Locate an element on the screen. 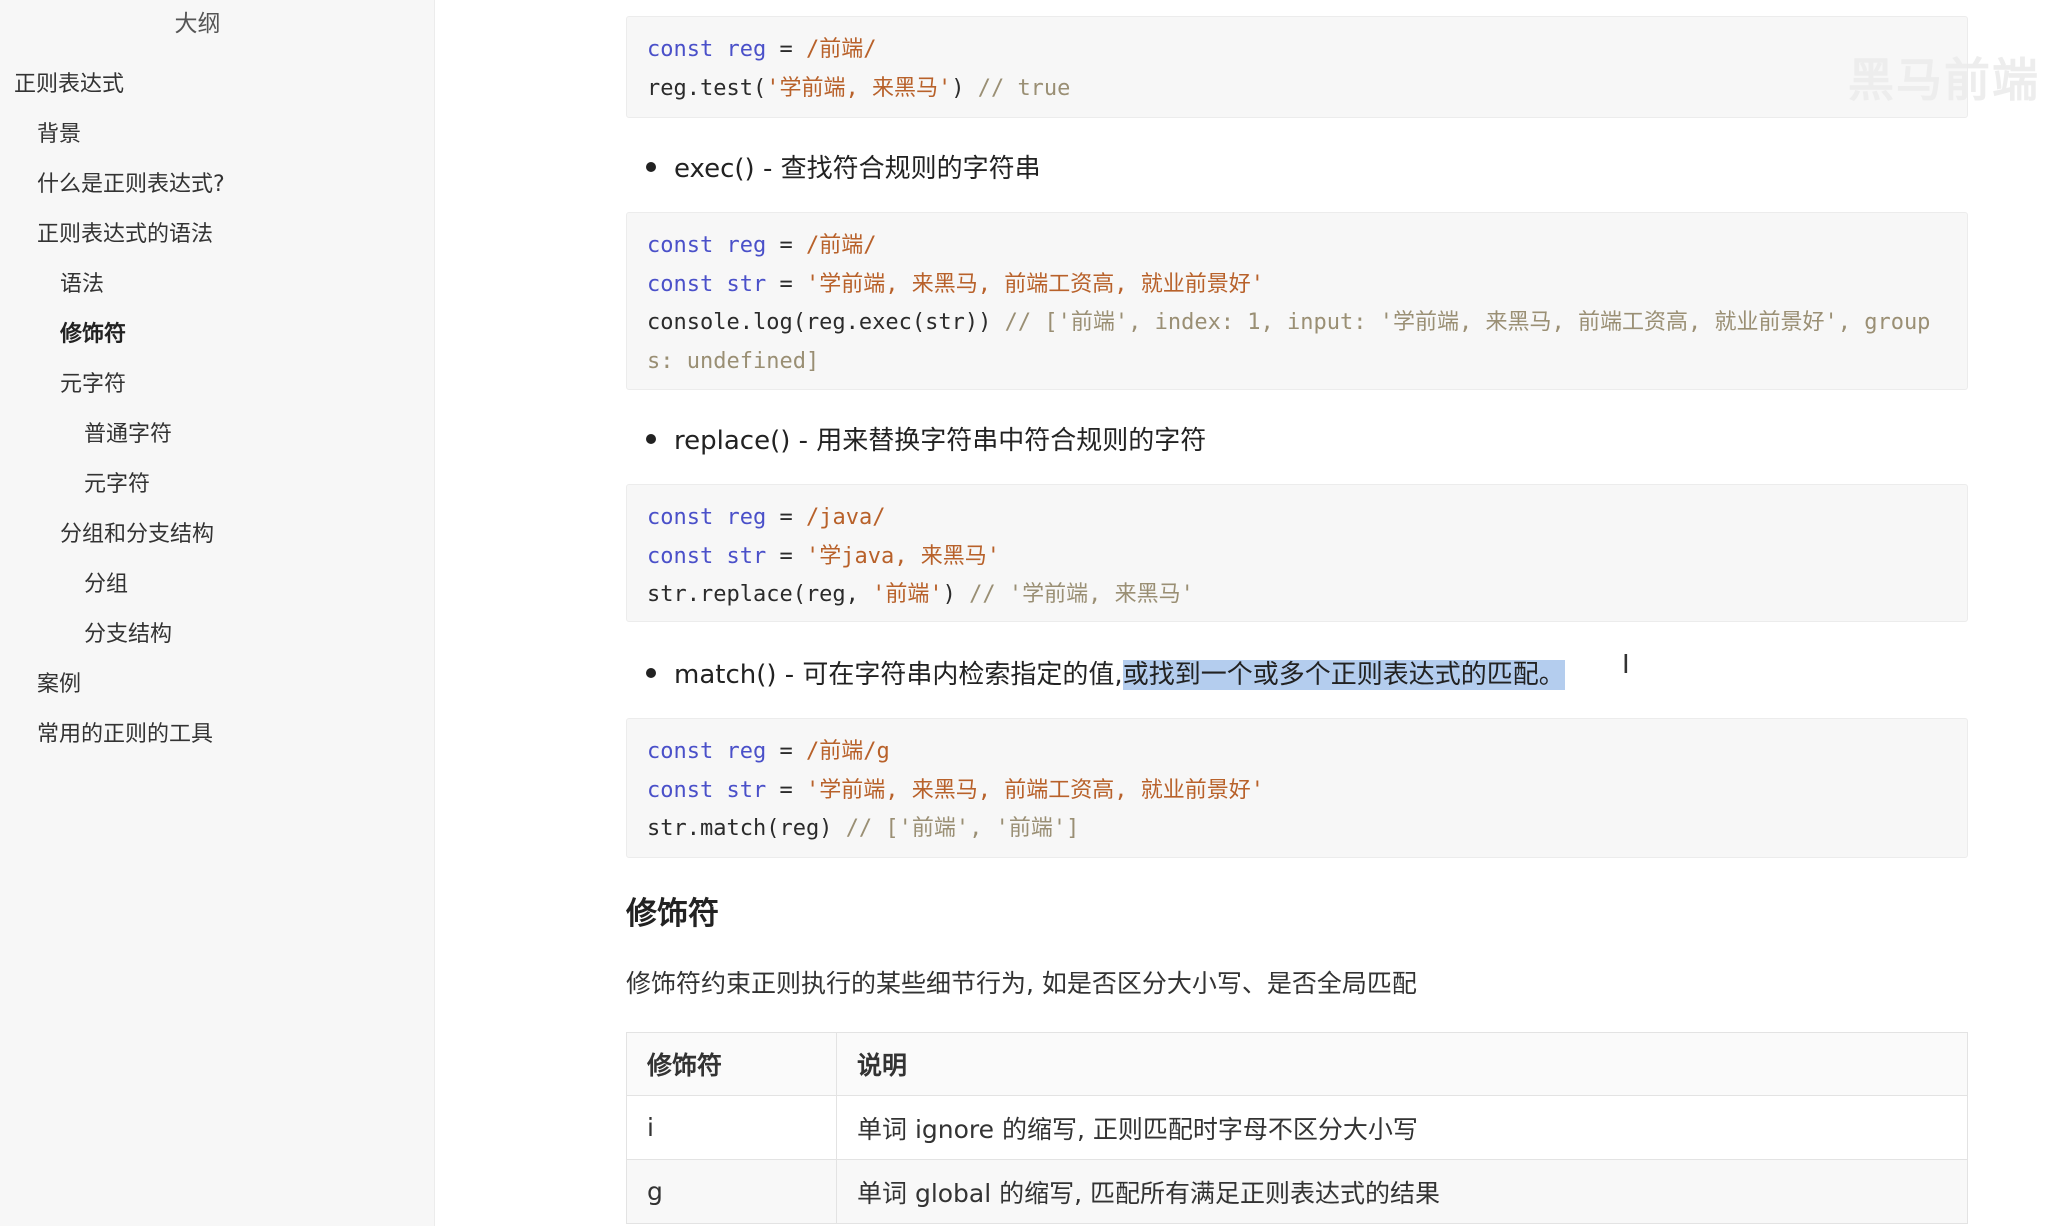 The width and height of the screenshot is (2064, 1226). table-header-row: 修饰符 说明 is located at coordinates (1297, 1064).